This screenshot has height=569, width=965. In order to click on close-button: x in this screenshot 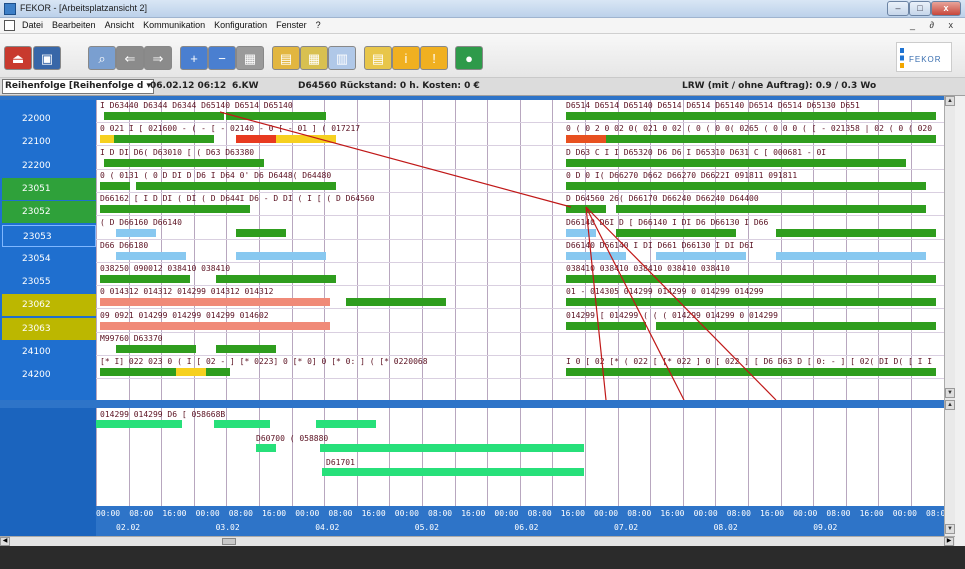, I will do `click(946, 8)`.